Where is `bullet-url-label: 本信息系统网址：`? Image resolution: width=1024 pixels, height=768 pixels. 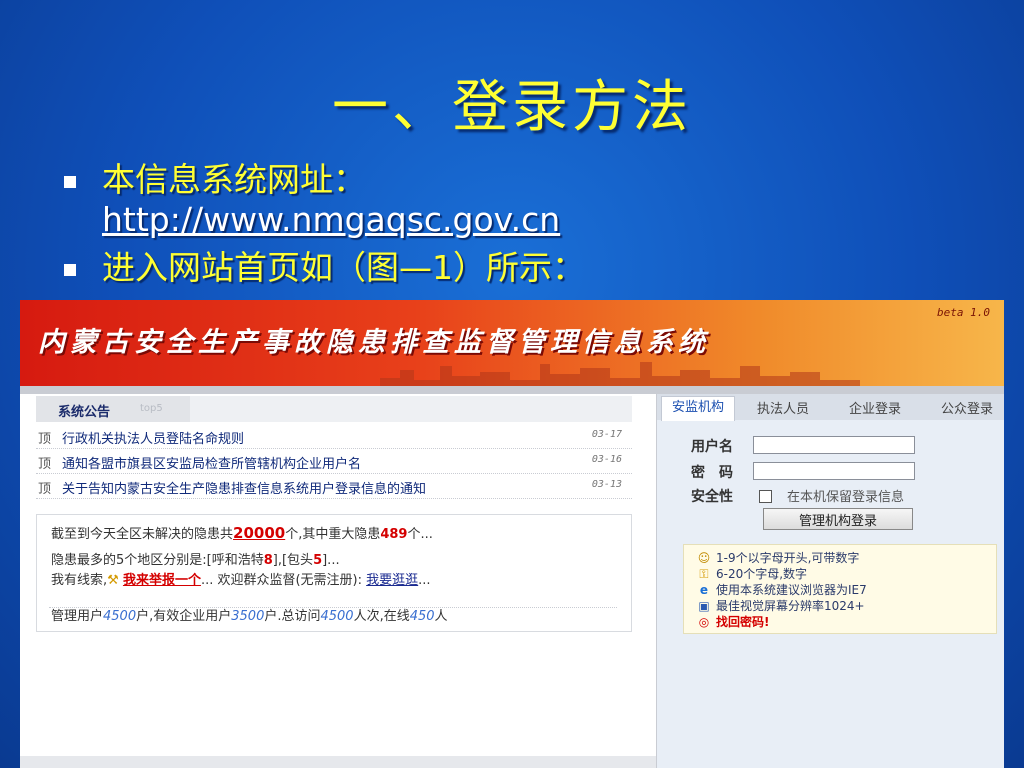
bullet-url-label: 本信息系统网址： is located at coordinates (234, 179).